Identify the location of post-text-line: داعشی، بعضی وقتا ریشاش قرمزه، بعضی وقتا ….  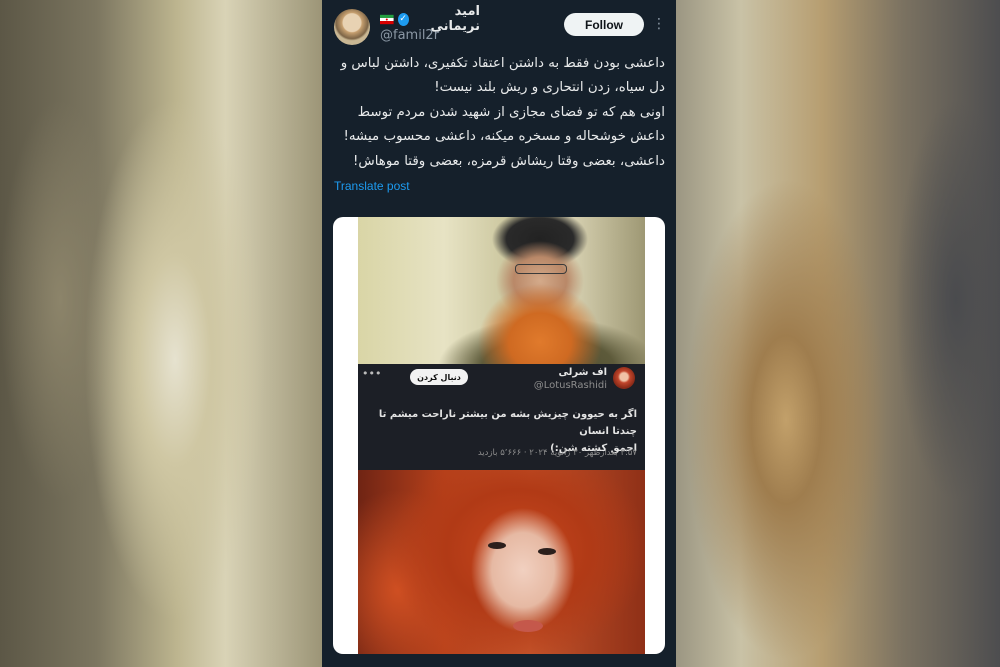
(509, 161).